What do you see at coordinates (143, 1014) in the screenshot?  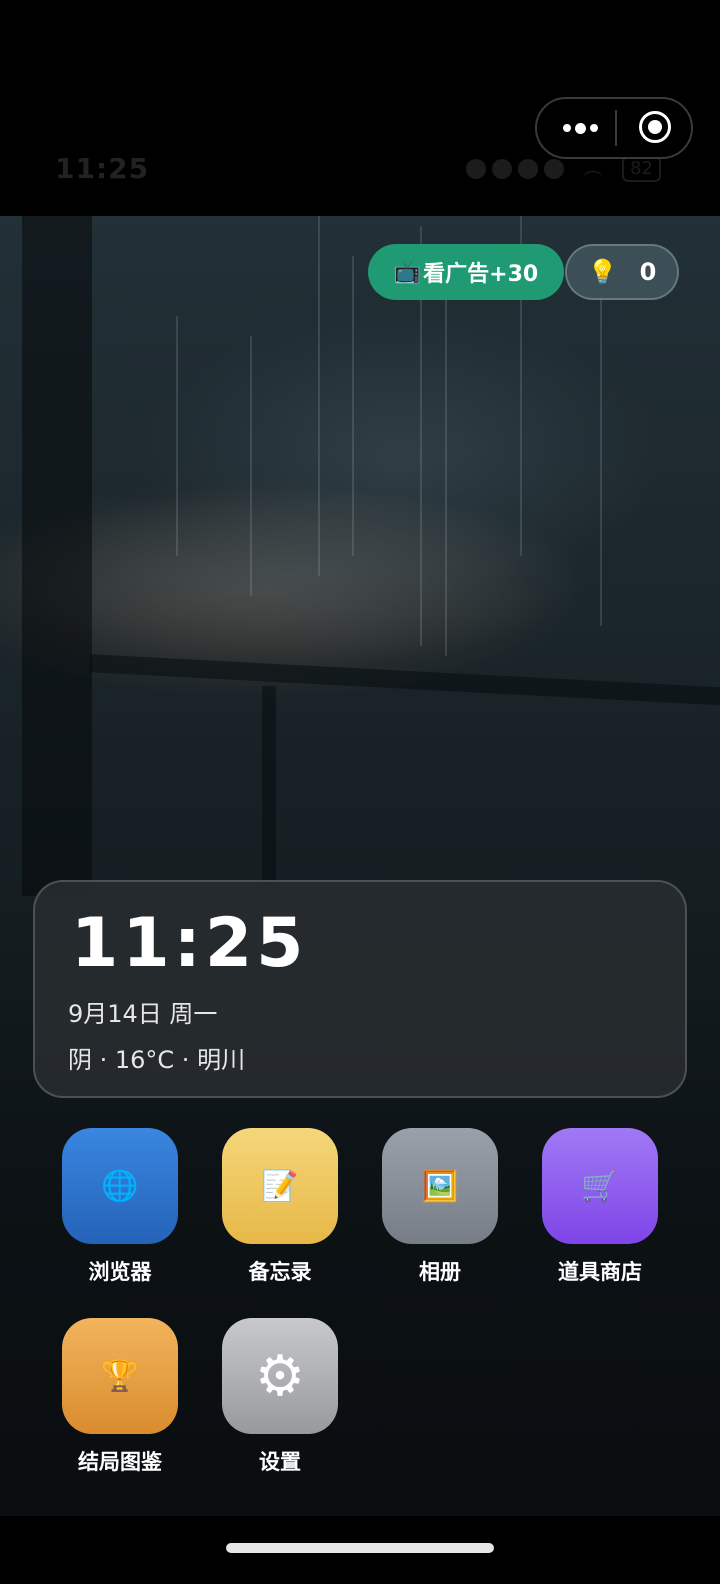 I see `widget-date: 9月14日 周一` at bounding box center [143, 1014].